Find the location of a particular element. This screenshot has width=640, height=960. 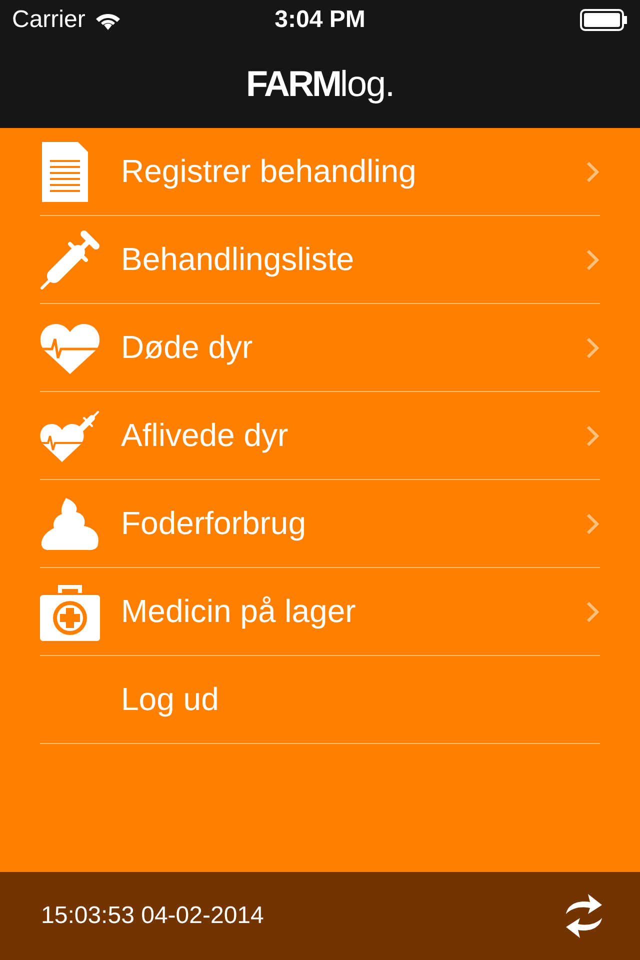

battery-icon is located at coordinates (604, 20).